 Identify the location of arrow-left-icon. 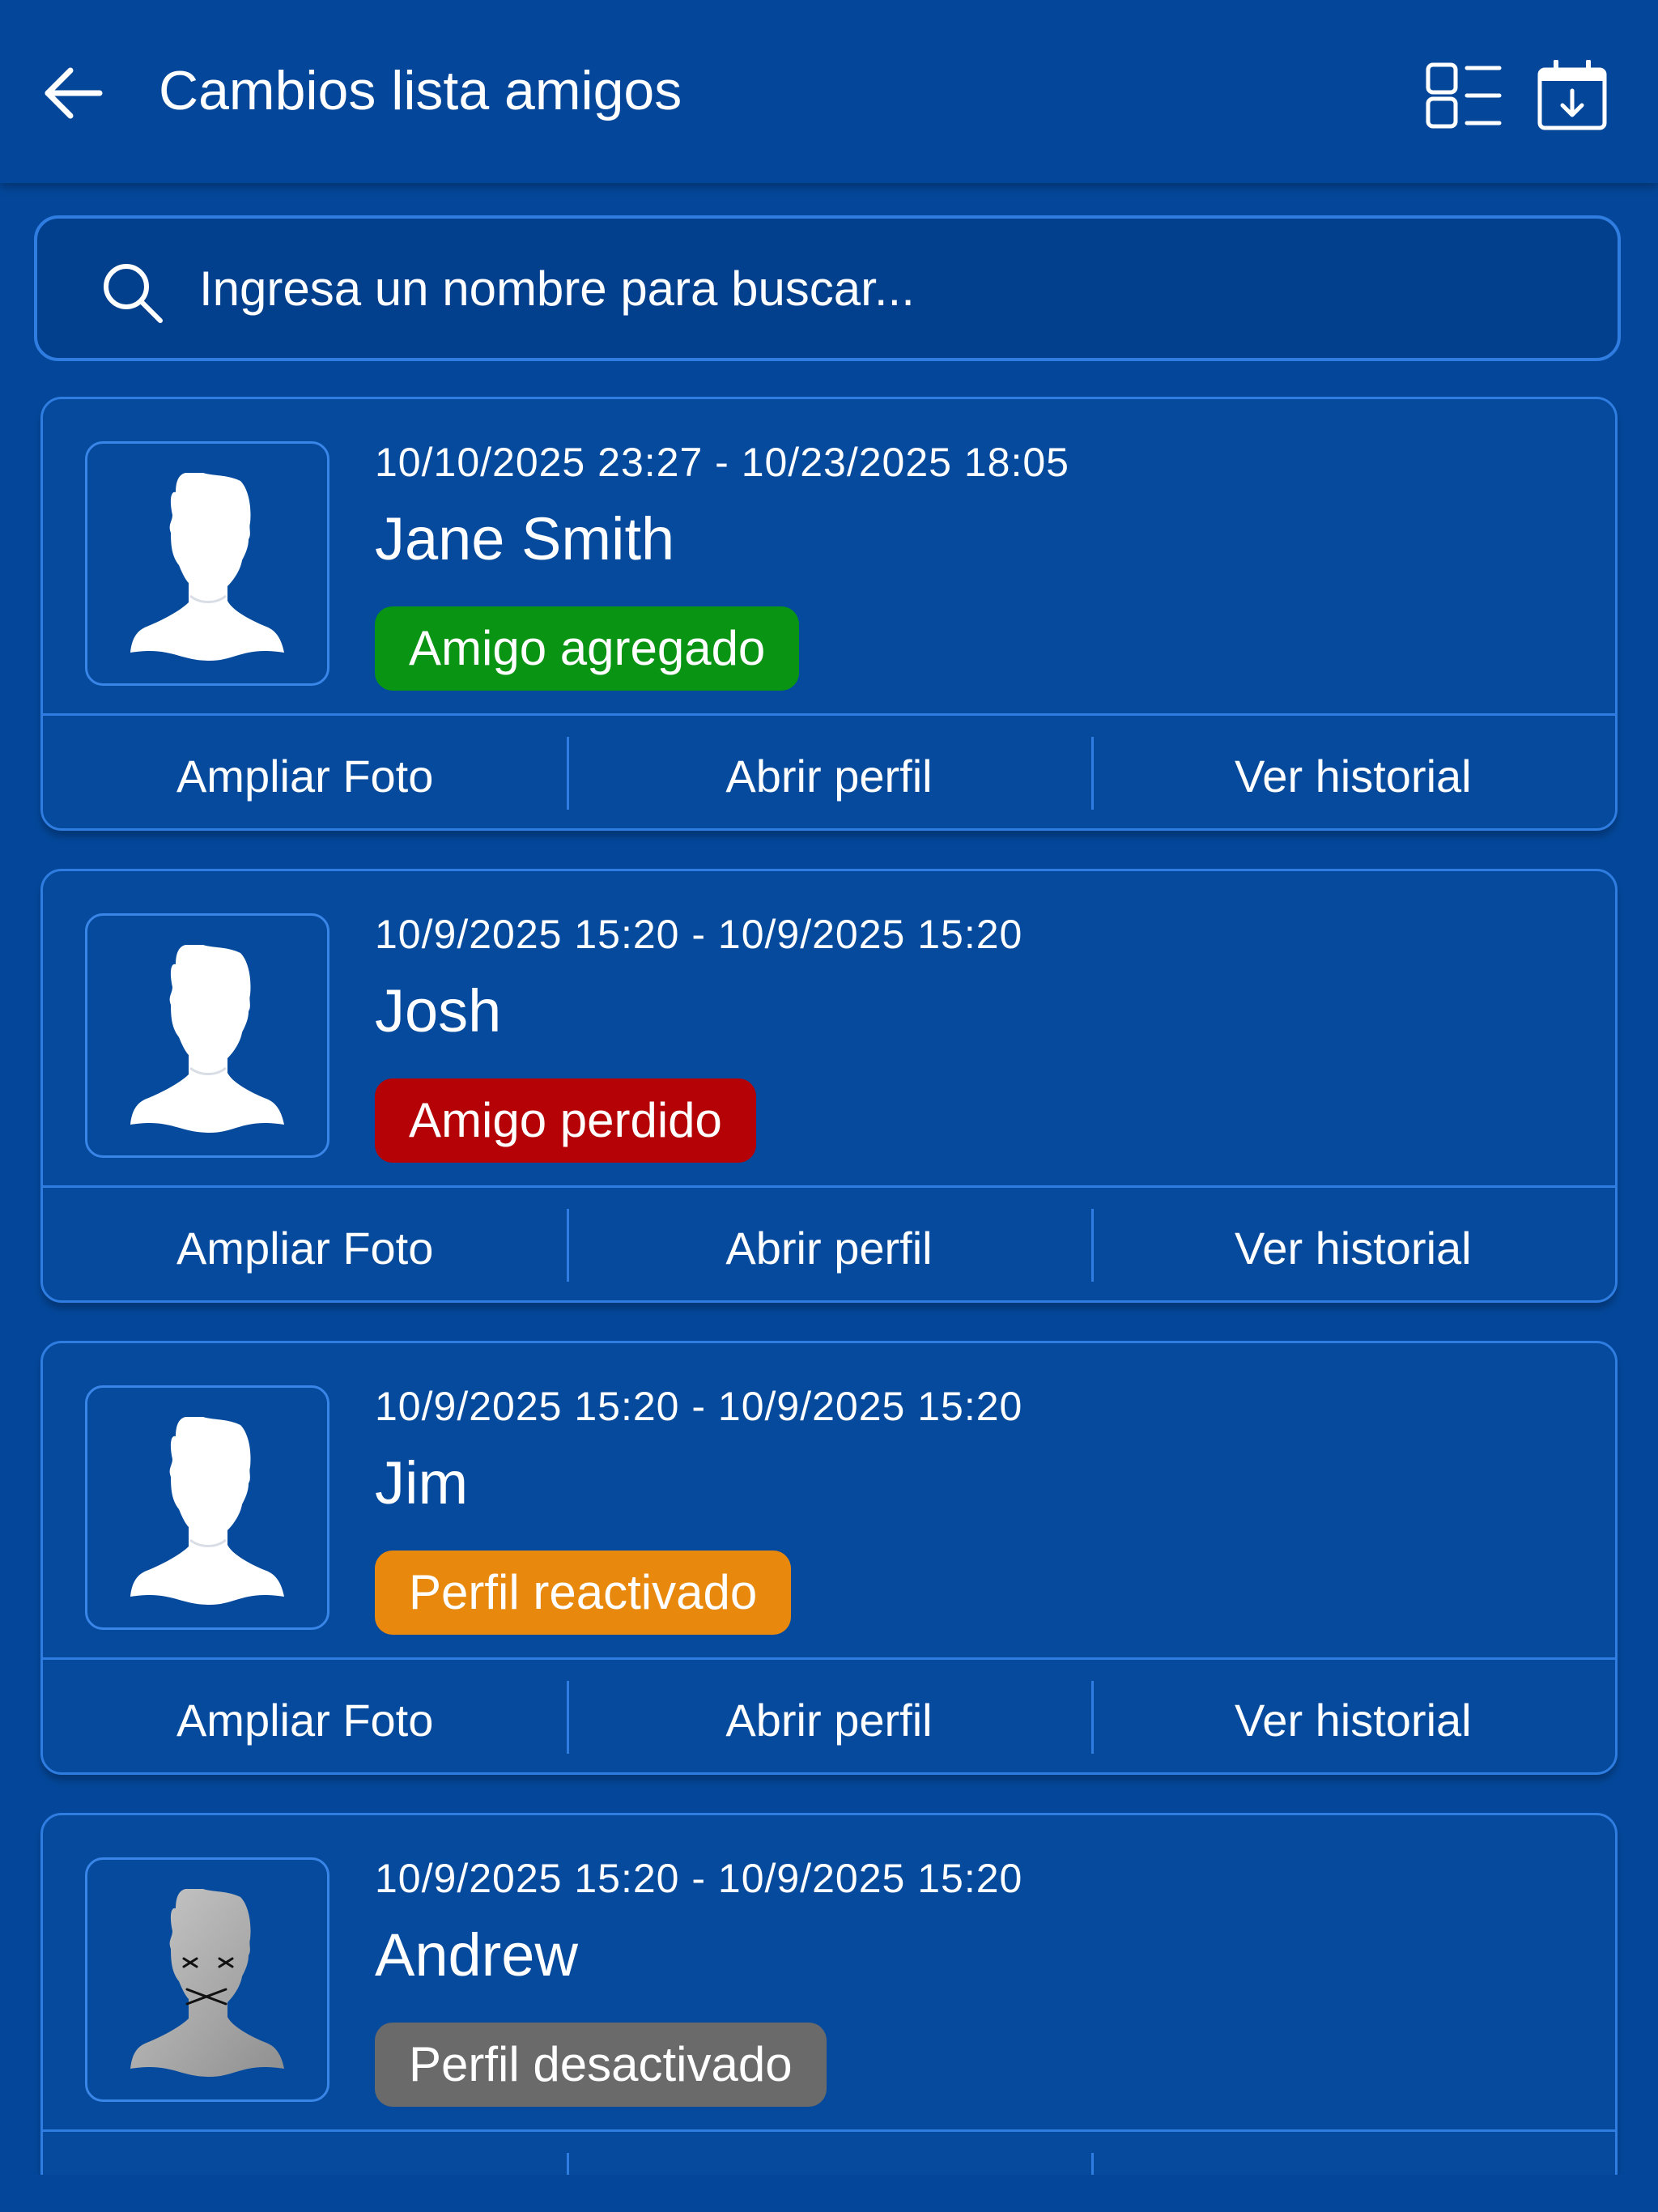
(74, 93).